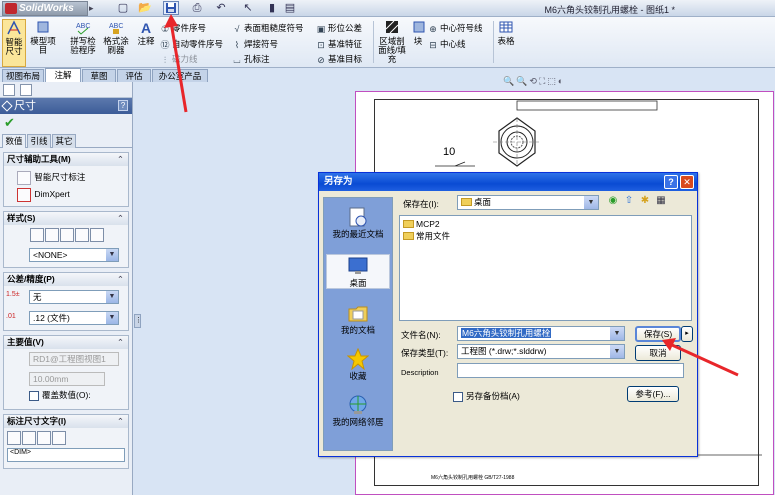  What do you see at coordinates (191, 44) in the screenshot?
I see `auto-balloon-button: ⑫ 自动零件序号` at bounding box center [191, 44].